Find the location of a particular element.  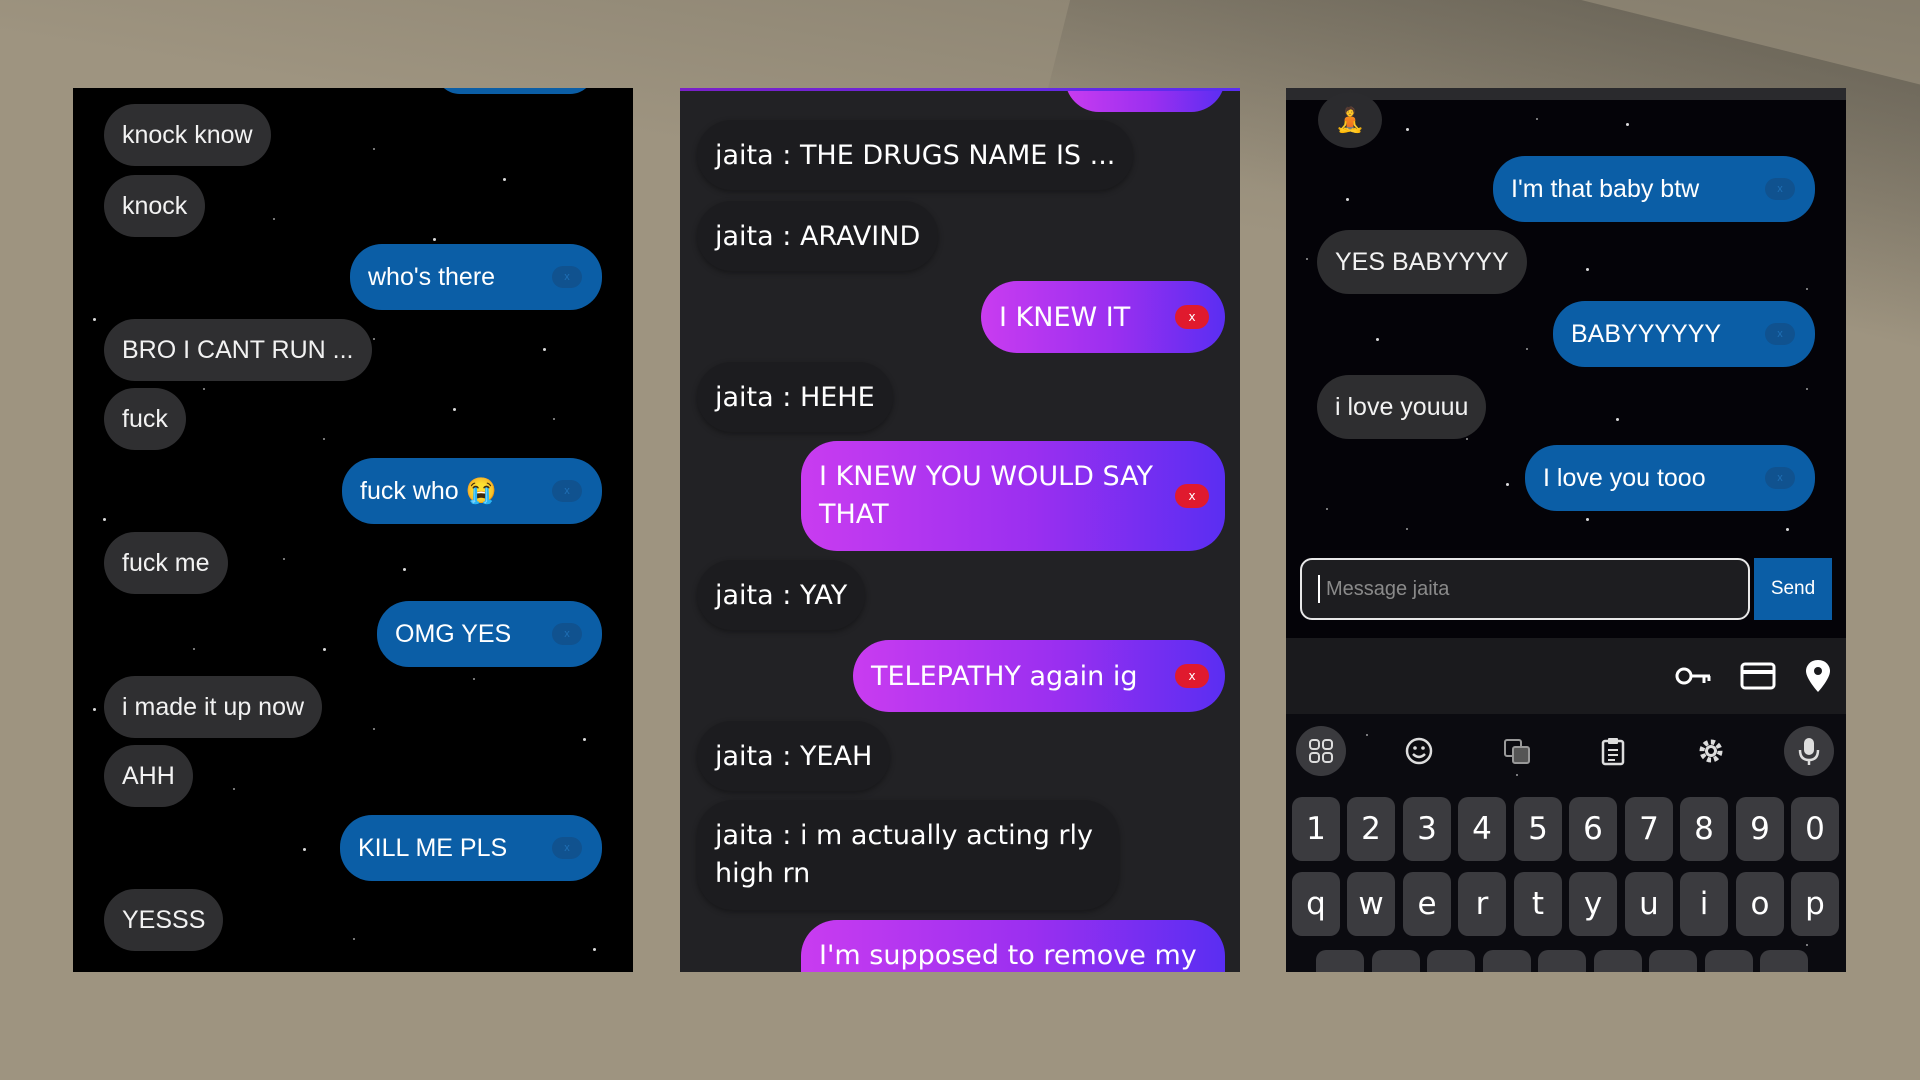

key-o: o is located at coordinates (1760, 904).